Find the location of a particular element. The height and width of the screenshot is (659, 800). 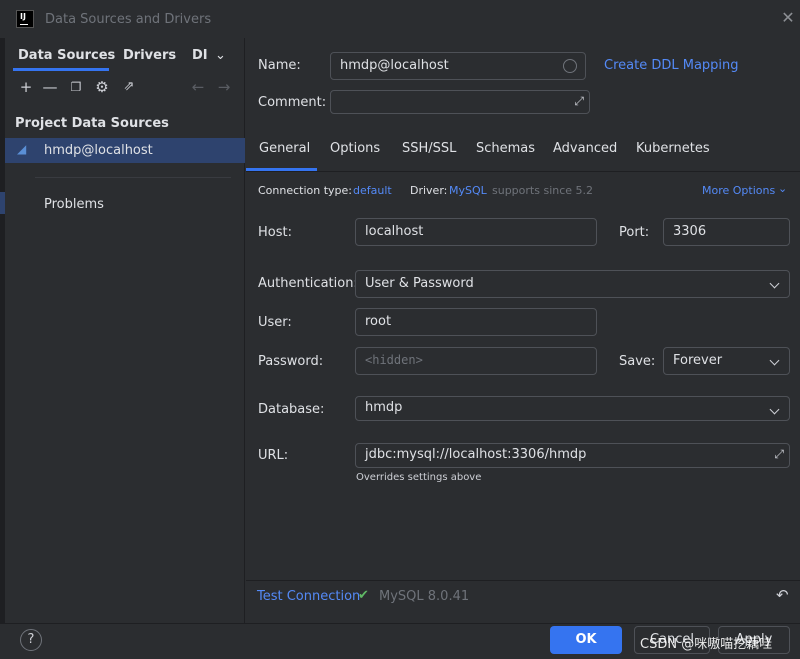

save-value: Forever is located at coordinates (698, 360).